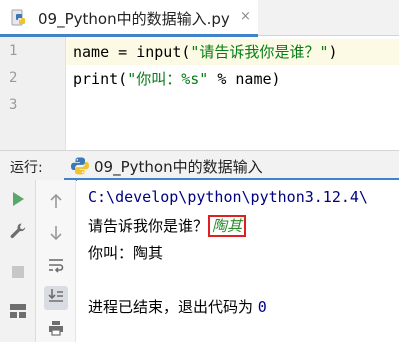 The width and height of the screenshot is (399, 342). Describe the element at coordinates (262, 307) in the screenshot. I see `console-exit-code: 0` at that location.